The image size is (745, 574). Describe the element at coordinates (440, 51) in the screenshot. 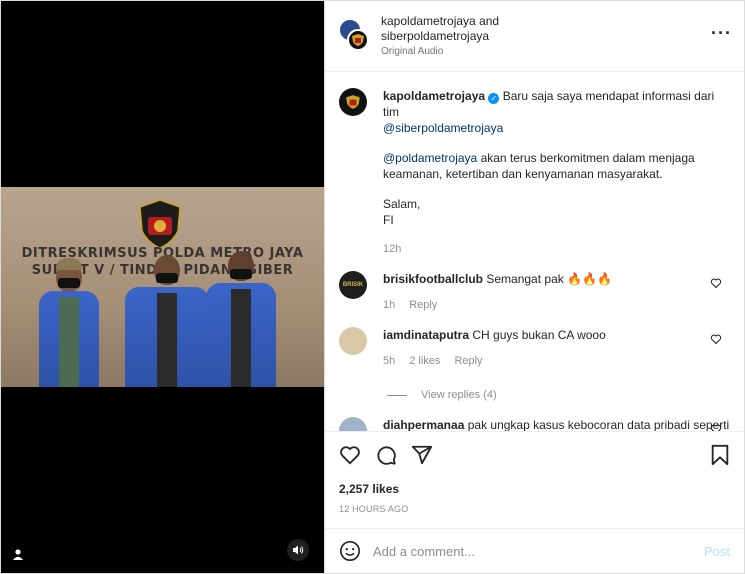

I see `original-audio-link: Original Audio` at that location.